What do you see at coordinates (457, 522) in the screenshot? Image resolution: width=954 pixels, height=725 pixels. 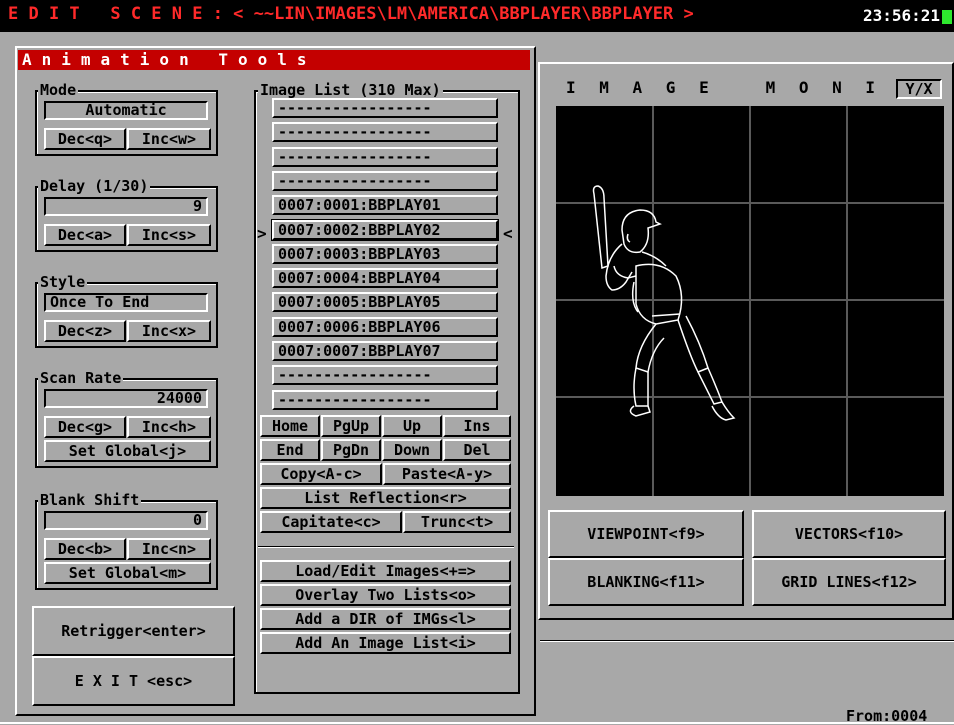 I see `trunc-button: Trunc<t>` at bounding box center [457, 522].